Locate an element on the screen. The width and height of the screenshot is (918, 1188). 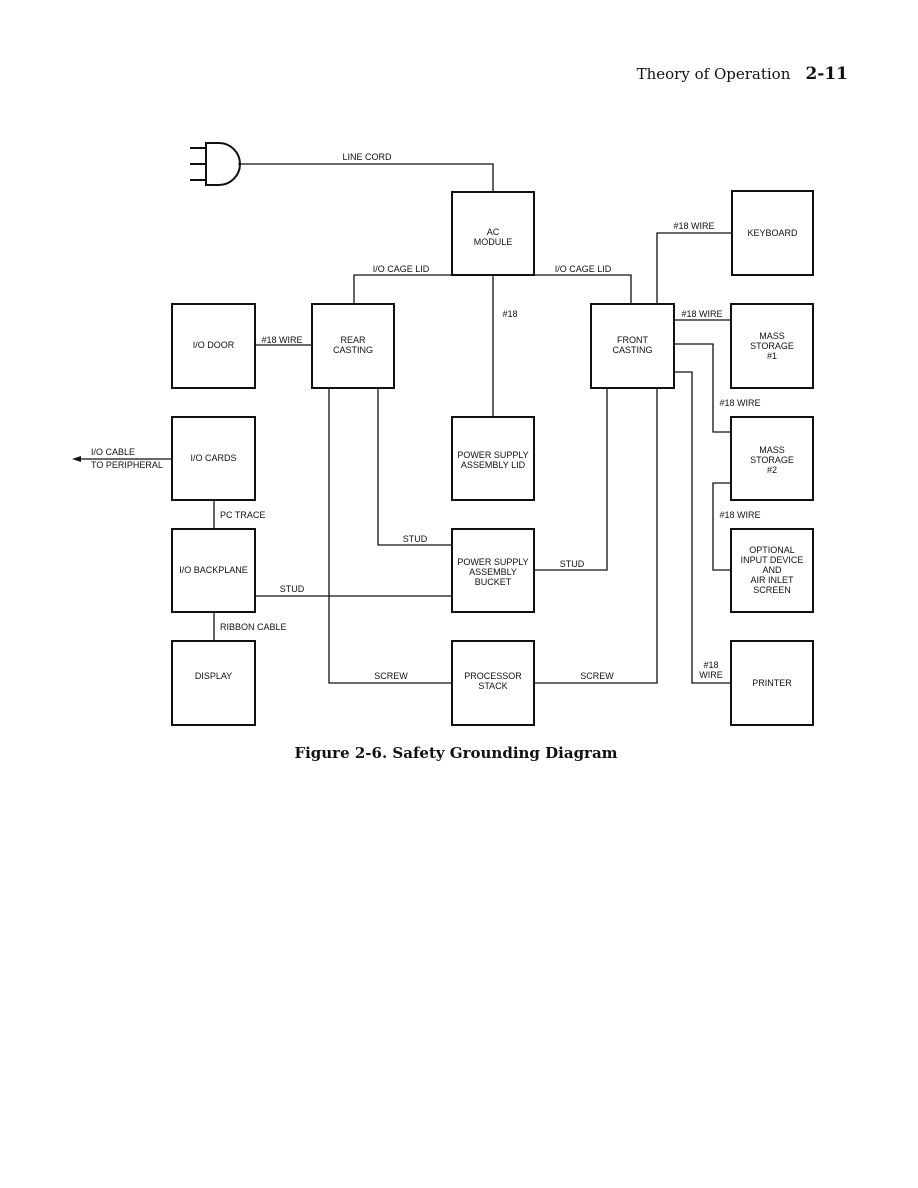
figure-caption: Figure 2-6. Safety Grounding Diagram is located at coordinates (456, 753).